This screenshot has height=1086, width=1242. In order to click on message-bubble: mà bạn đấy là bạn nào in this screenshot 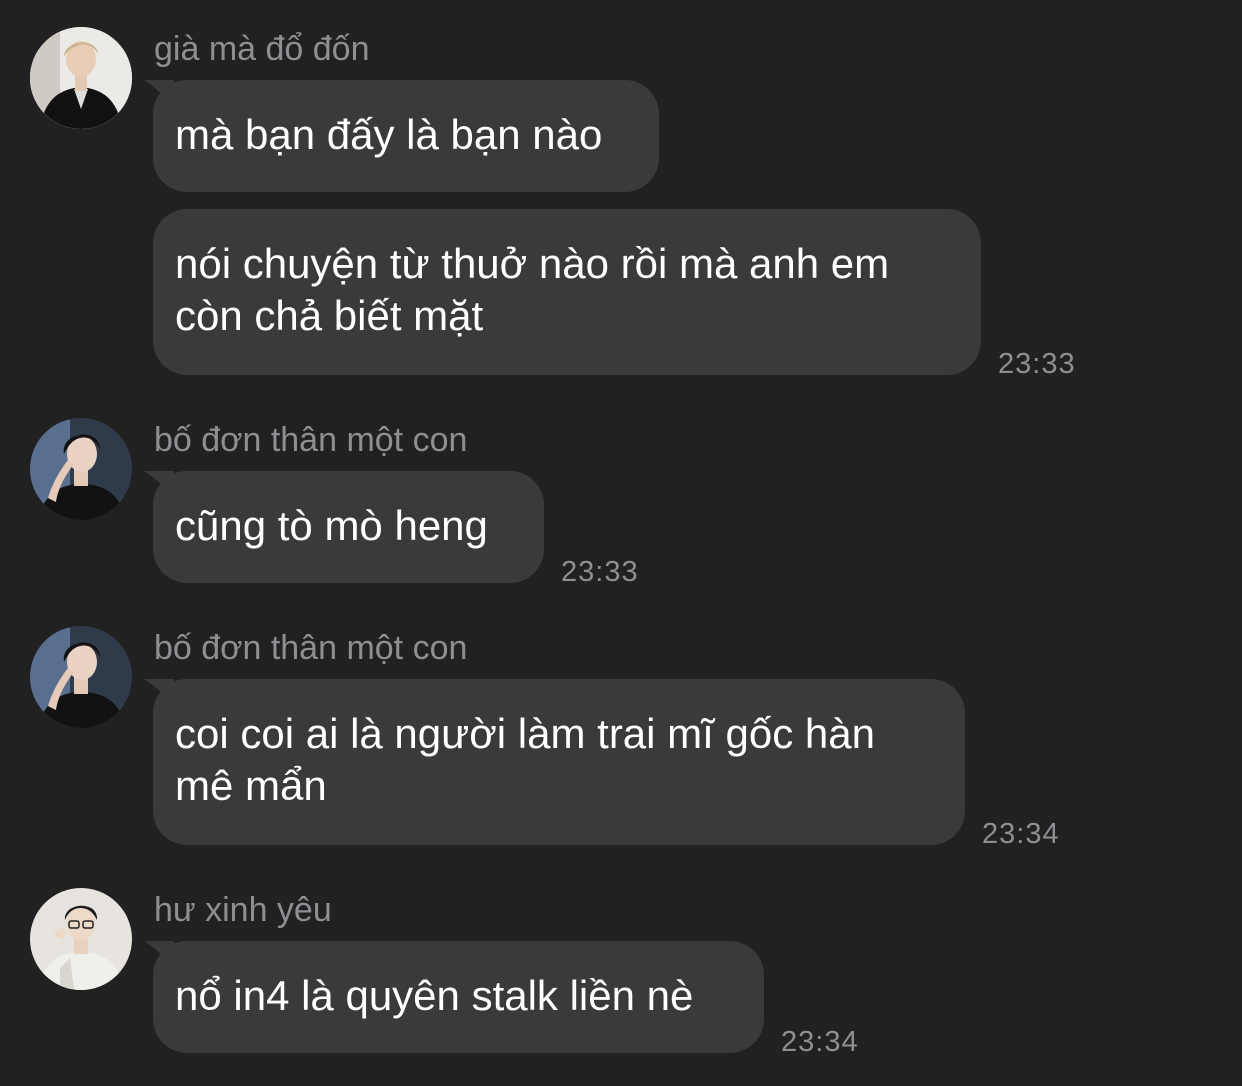, I will do `click(401, 136)`.